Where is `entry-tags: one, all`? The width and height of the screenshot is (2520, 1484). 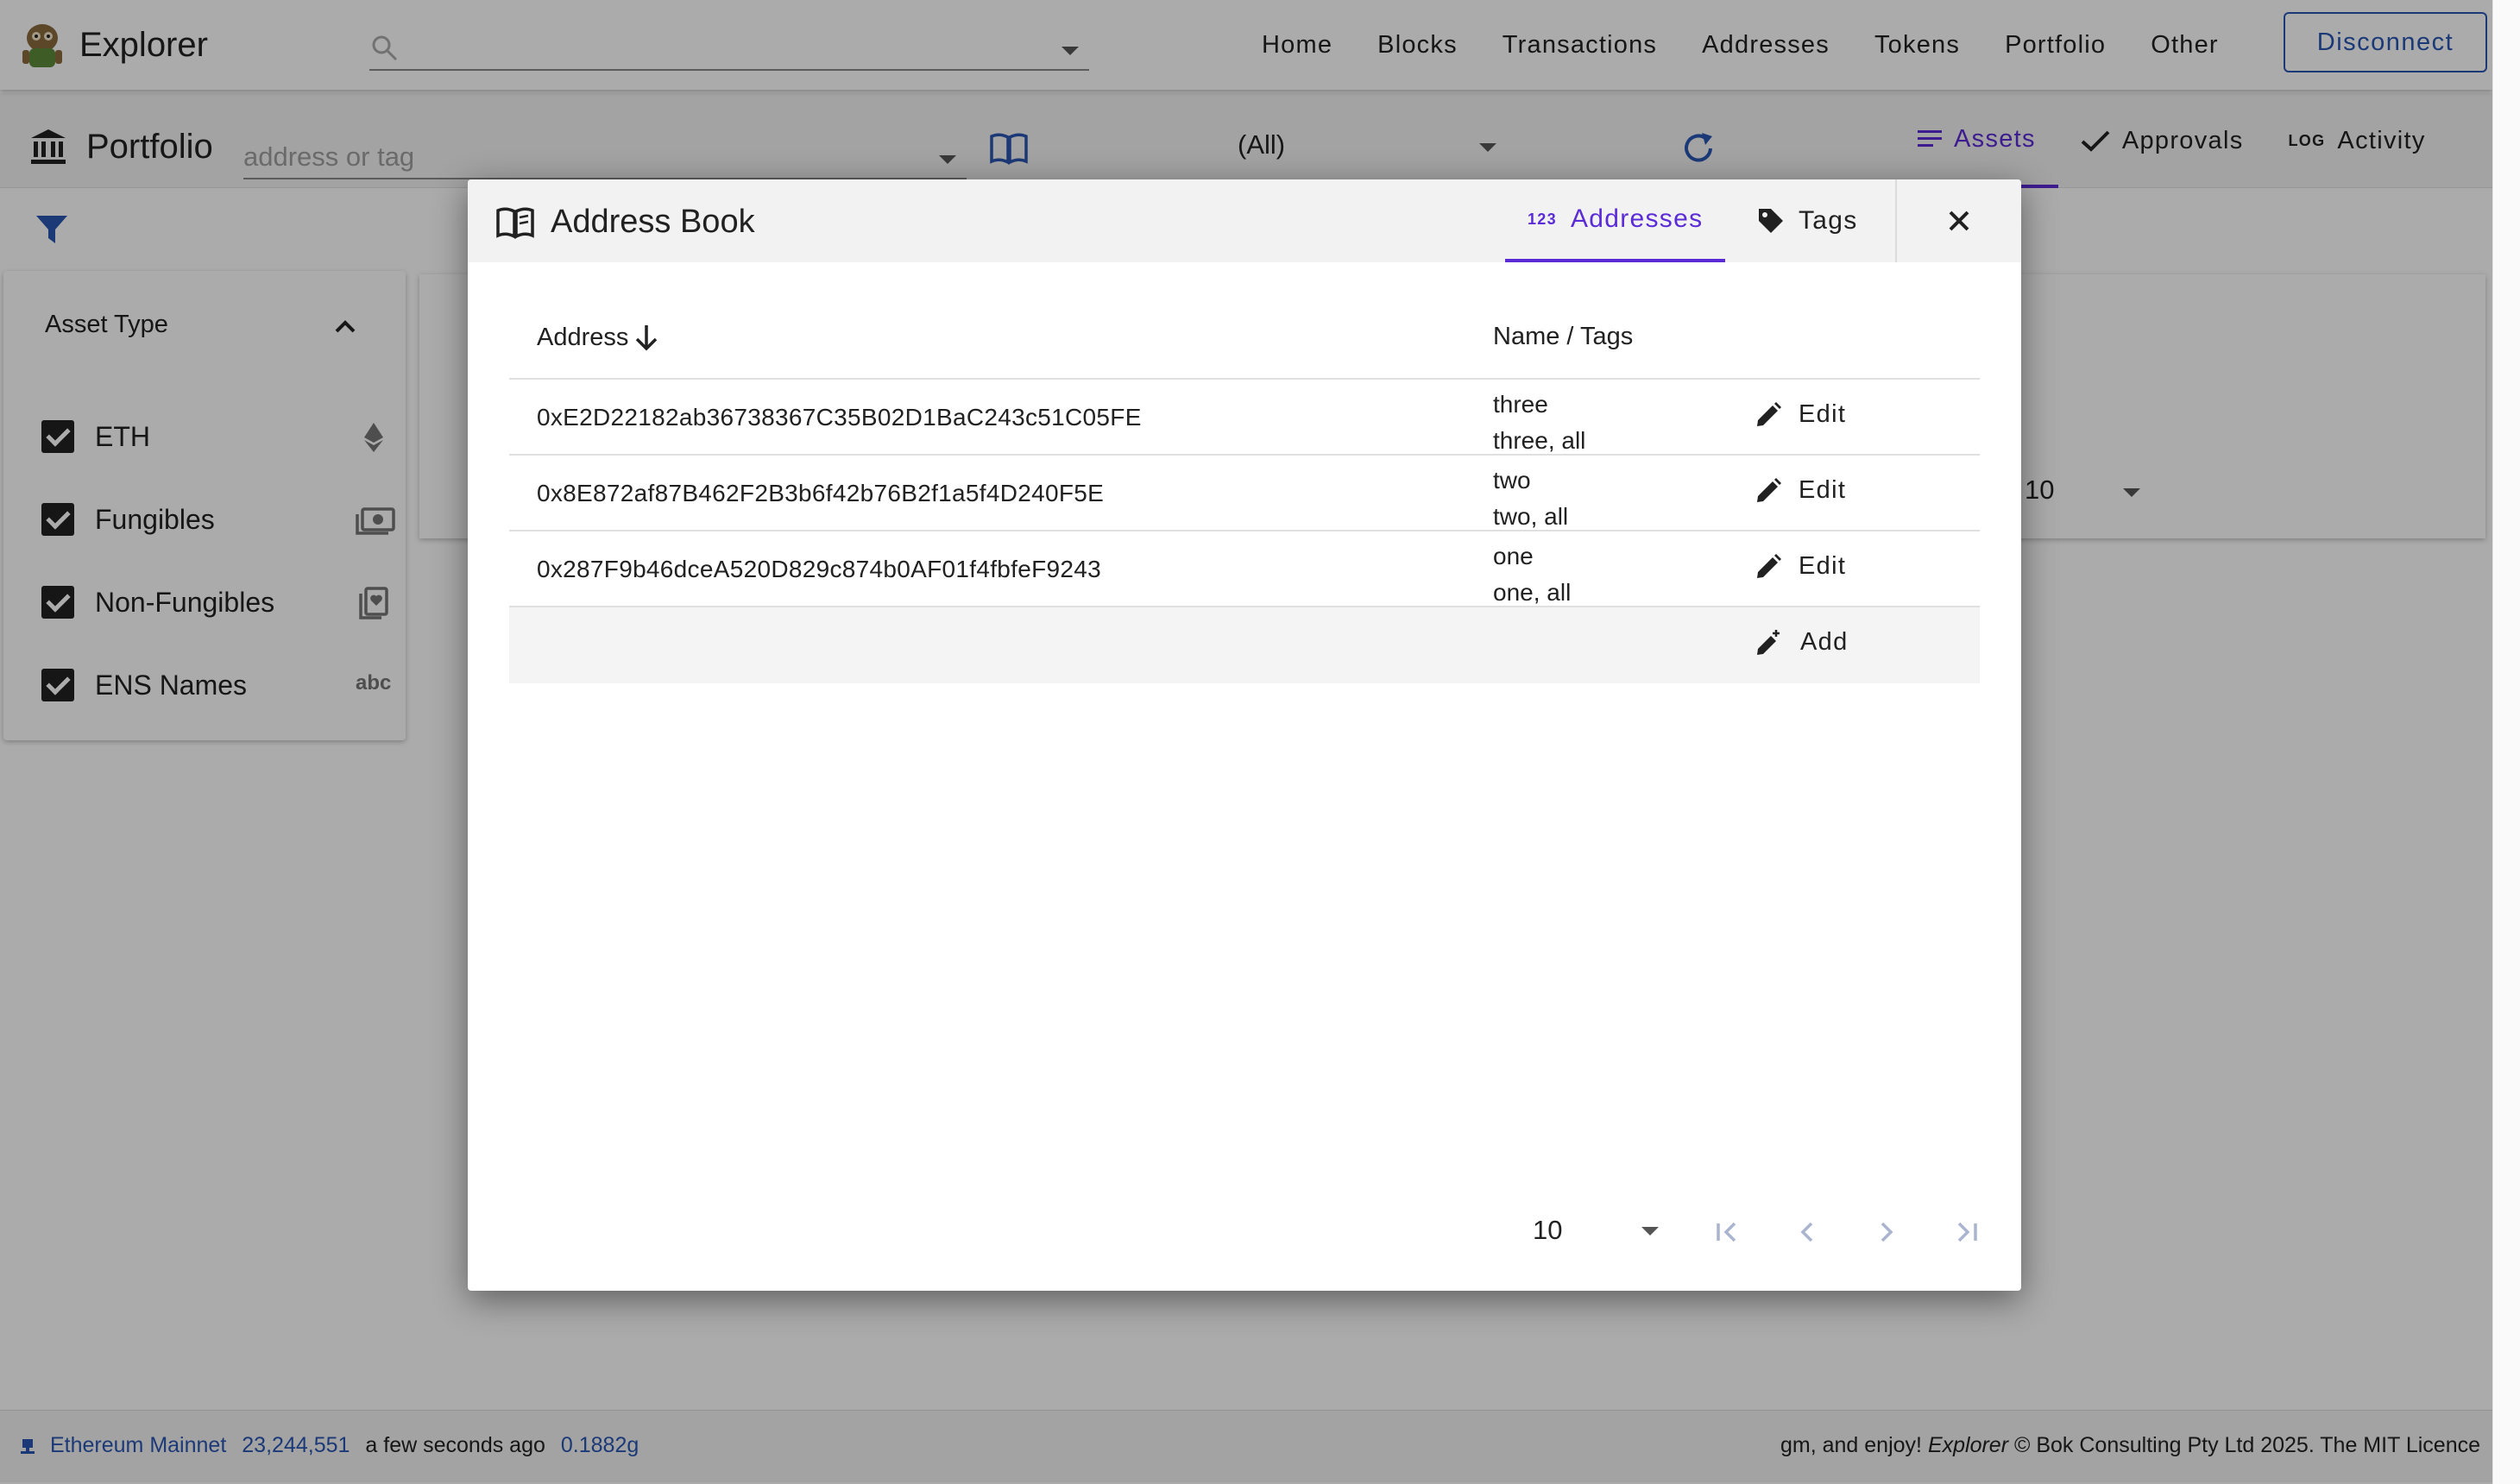
entry-tags: one, all is located at coordinates (1533, 592).